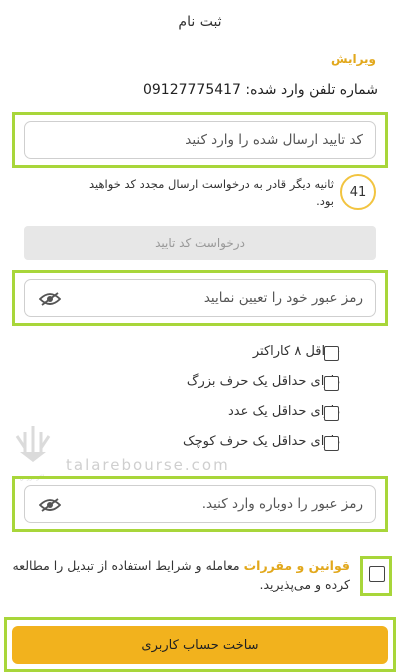 Image resolution: width=400 pixels, height=672 pixels. Describe the element at coordinates (353, 59) in the screenshot. I see `edit-phone-link: ویرایش` at that location.